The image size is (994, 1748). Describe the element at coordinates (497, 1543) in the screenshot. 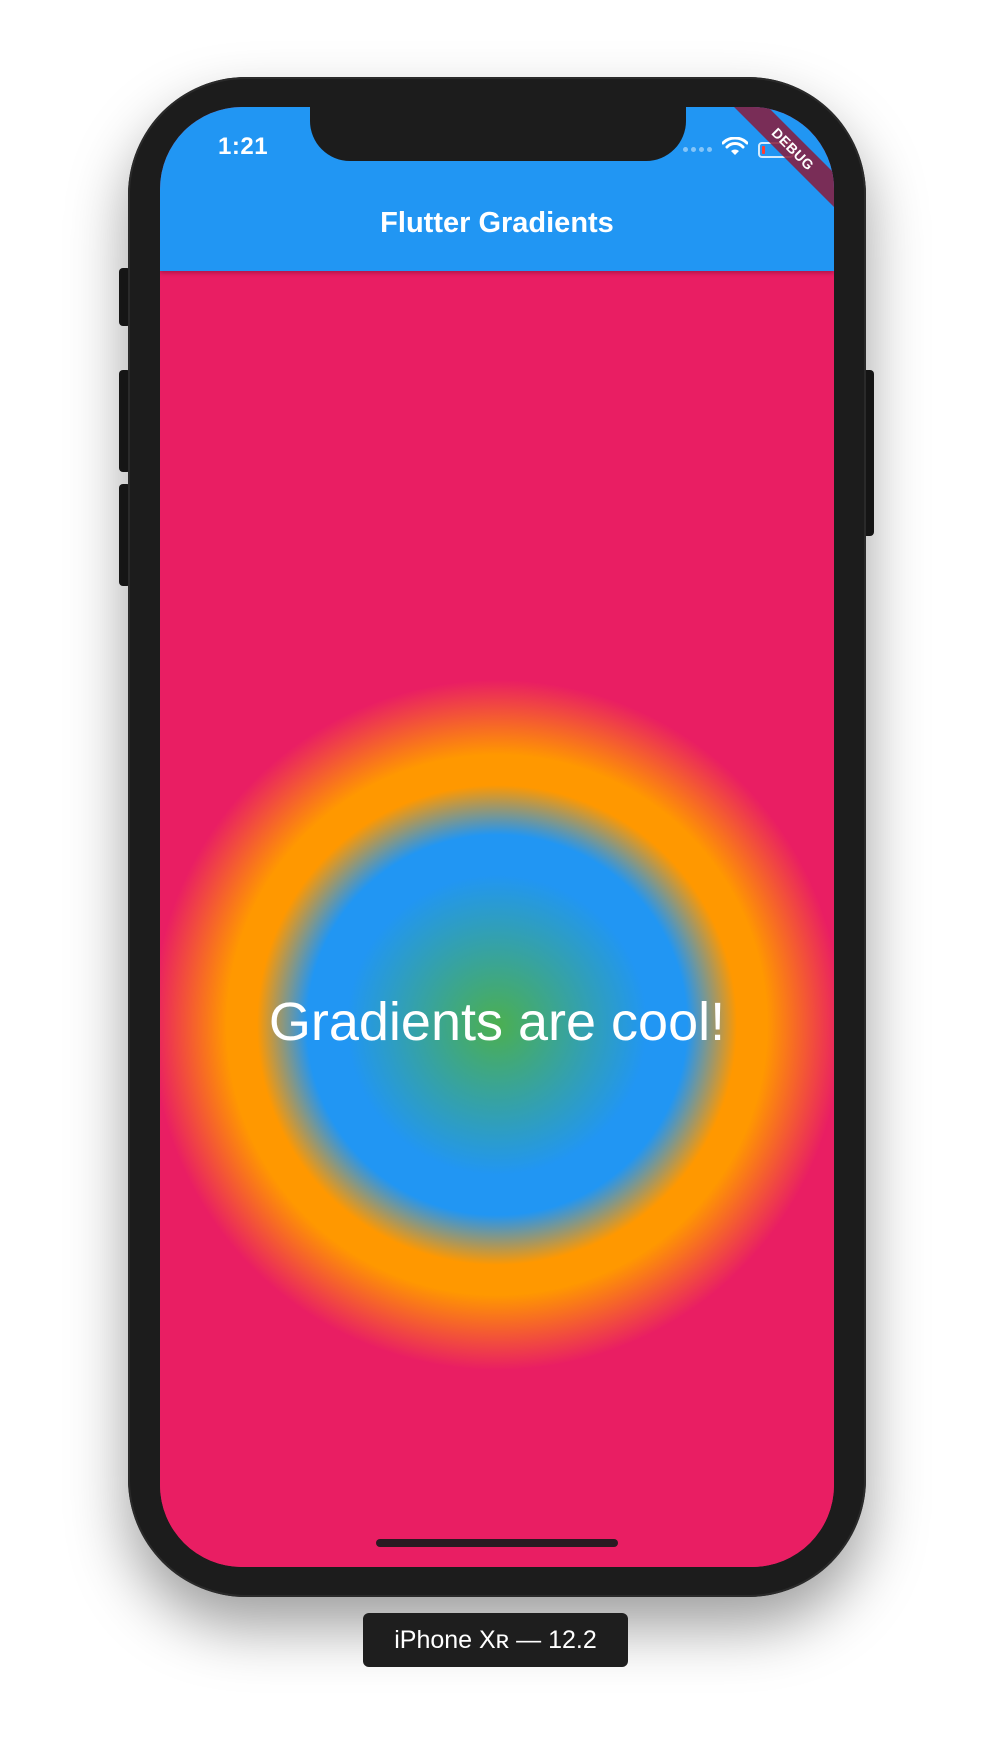

I see `home-indicator` at that location.